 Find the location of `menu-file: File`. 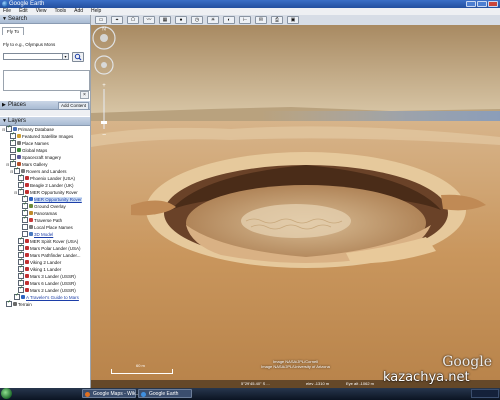

menu-file: File is located at coordinates (7, 11).